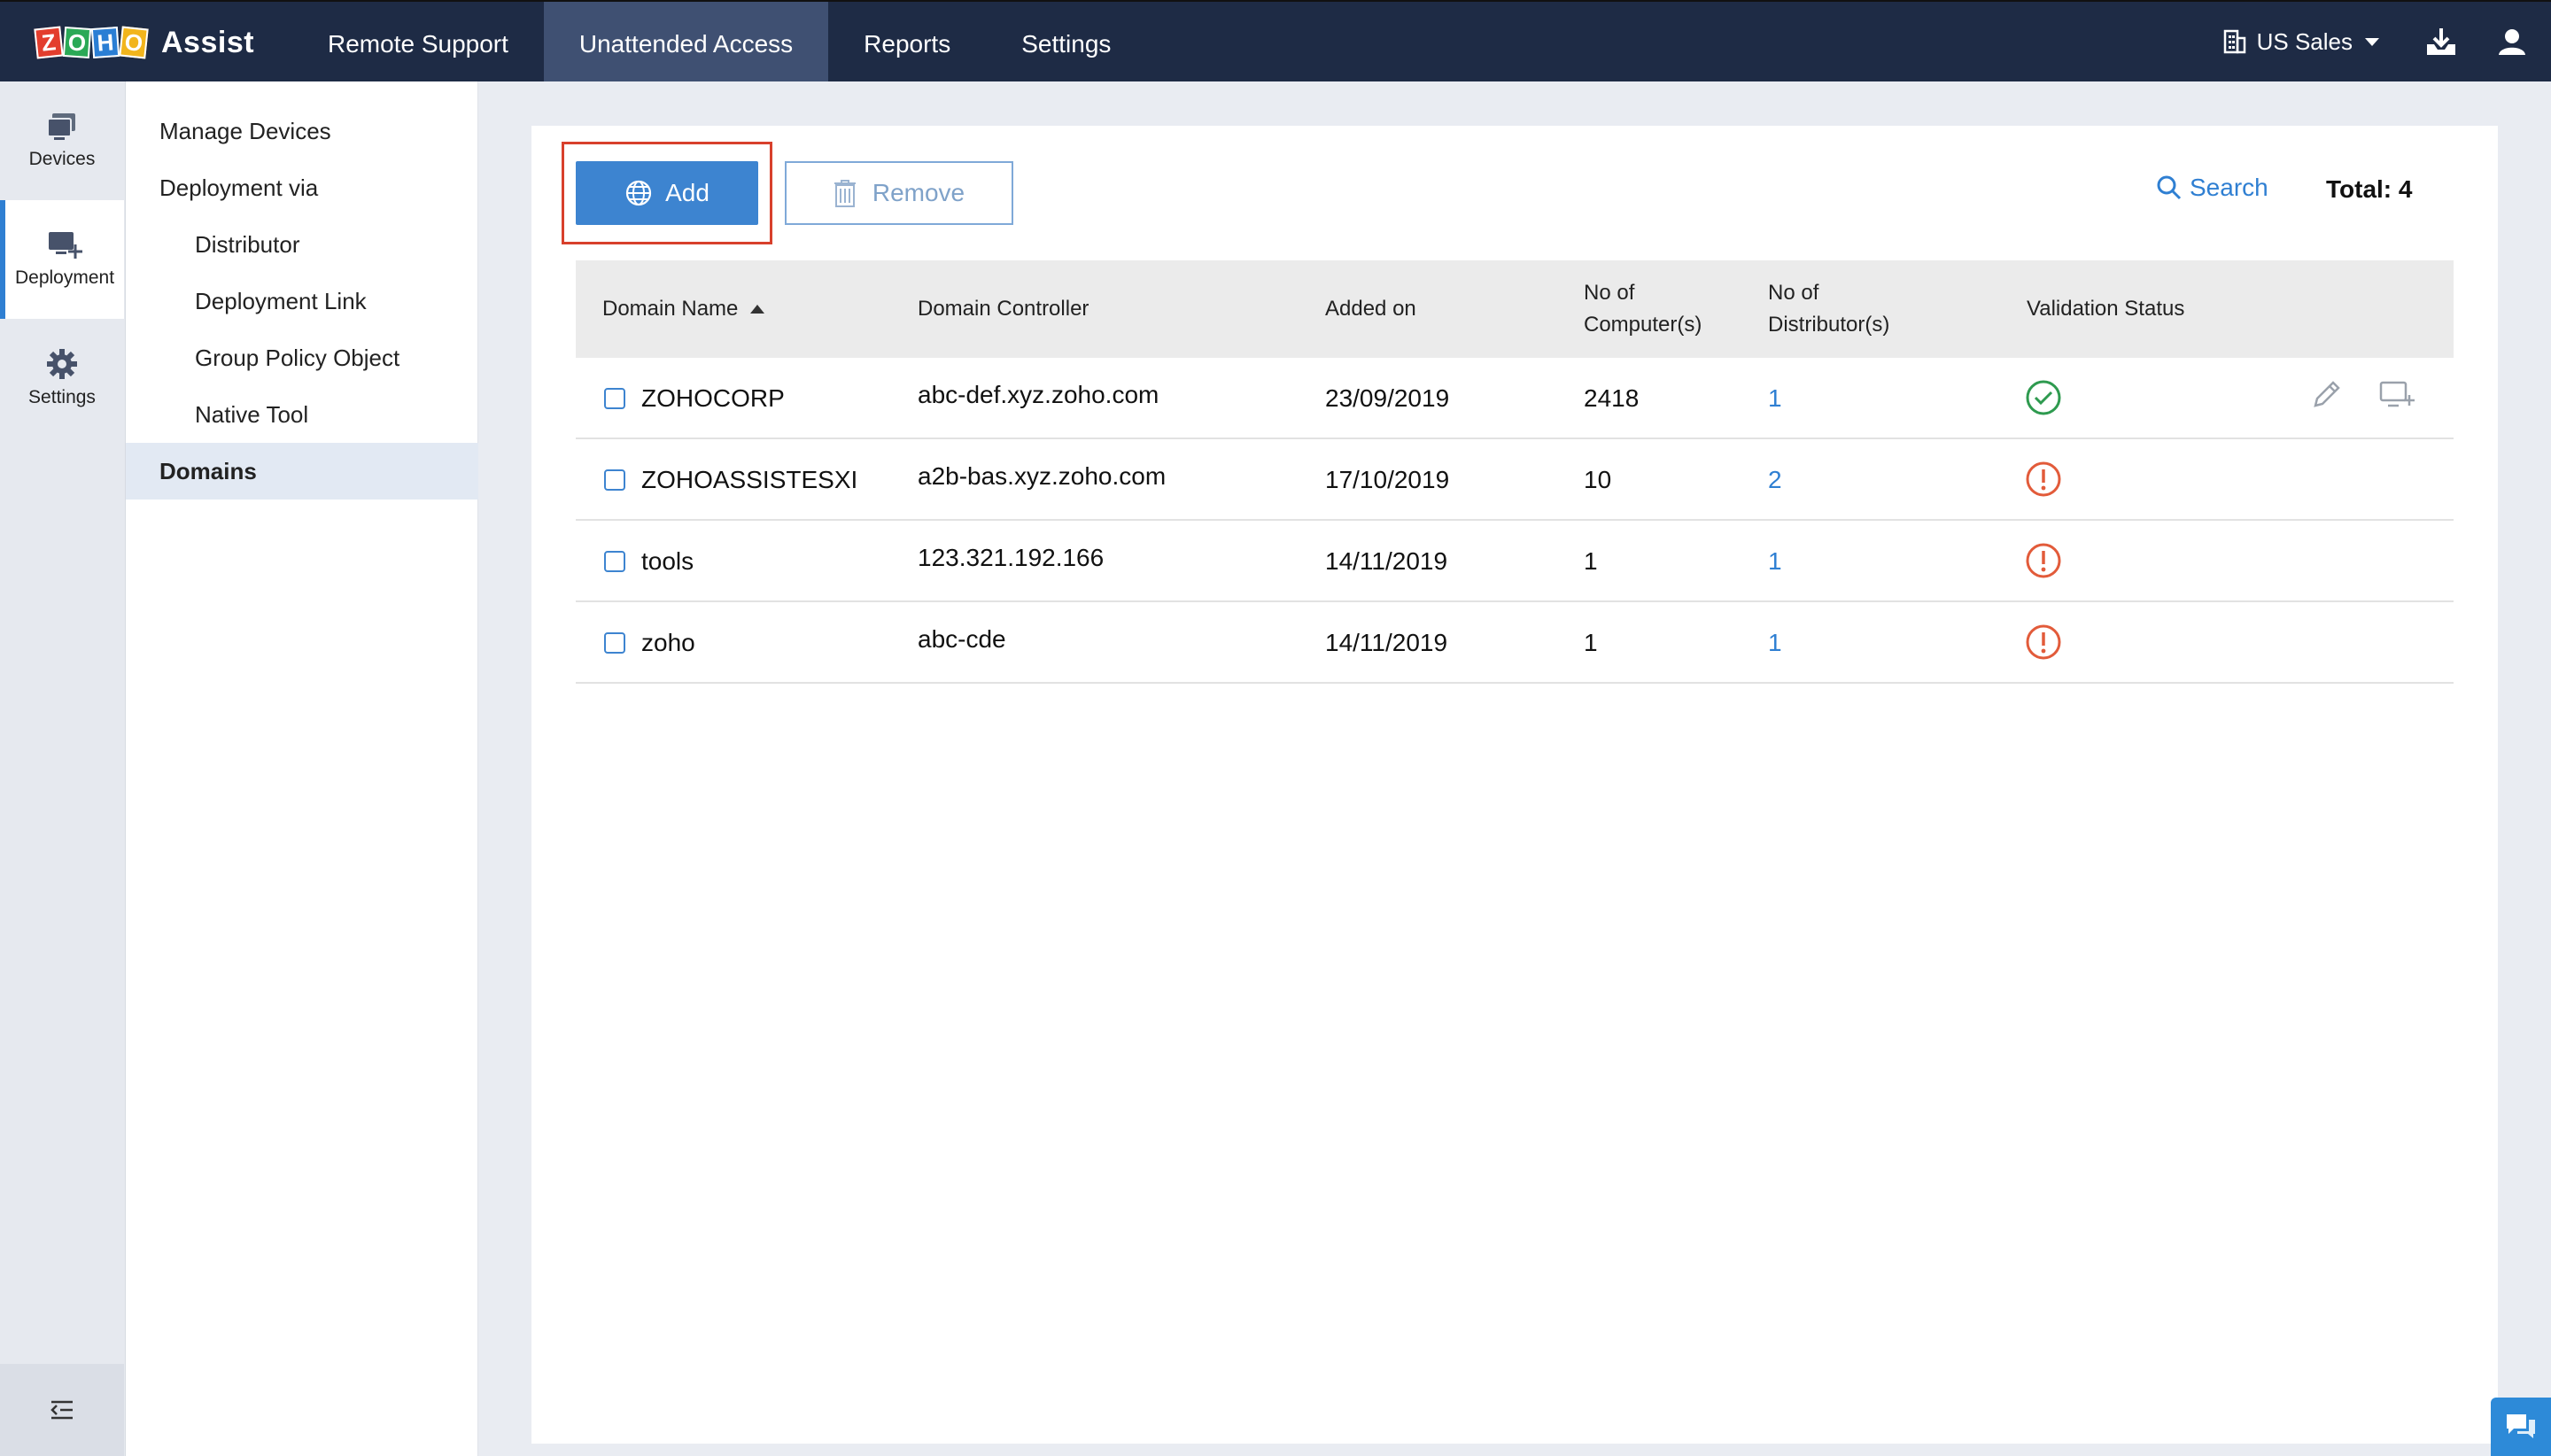  I want to click on domain-controller-cell: a2b-bas.xyz.zoho.com, so click(1043, 476).